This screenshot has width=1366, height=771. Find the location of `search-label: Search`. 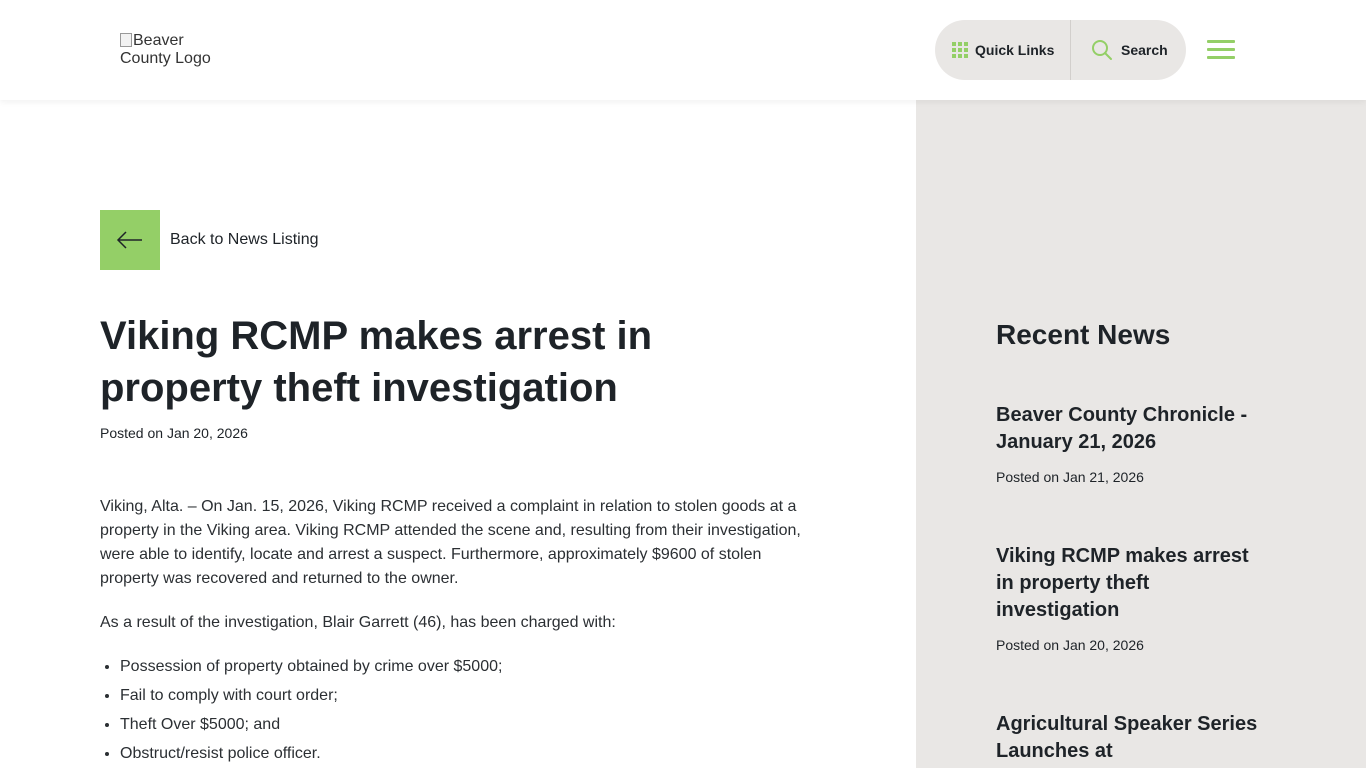

search-label: Search is located at coordinates (1144, 50).